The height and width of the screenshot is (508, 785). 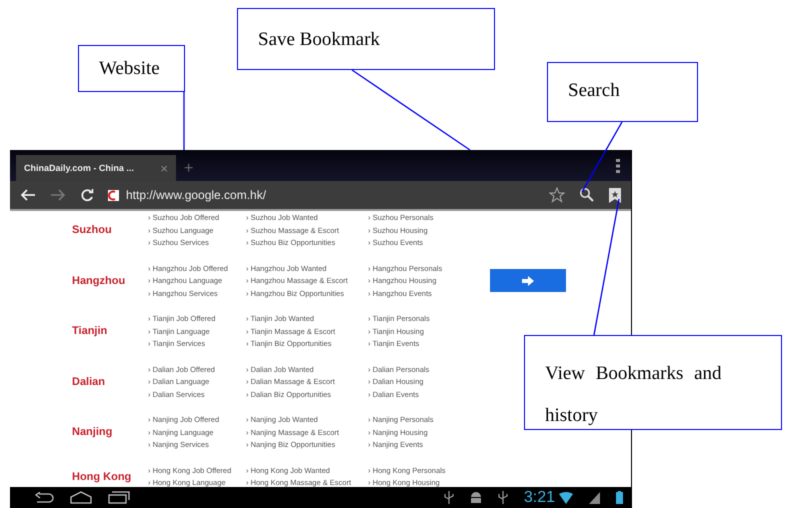 What do you see at coordinates (101, 476) in the screenshot?
I see `city-heading: Hong Kong` at bounding box center [101, 476].